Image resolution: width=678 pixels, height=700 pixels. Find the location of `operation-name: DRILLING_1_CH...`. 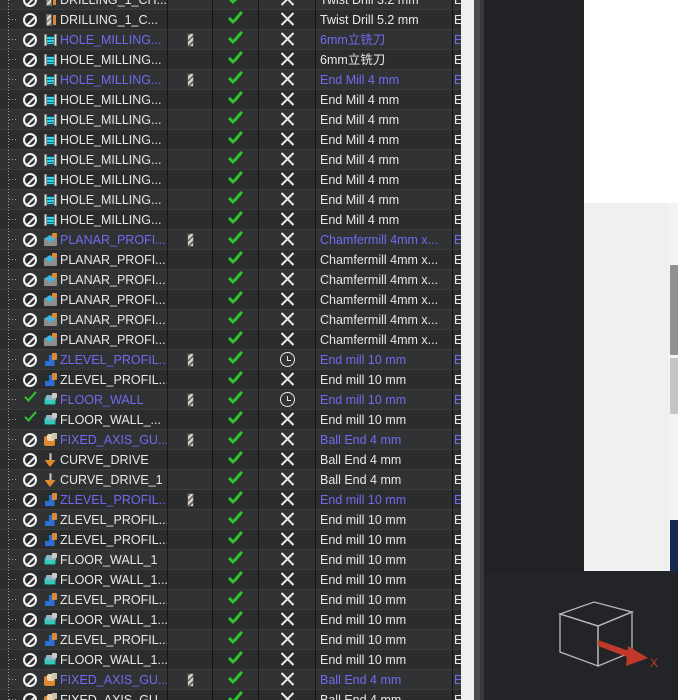

operation-name: DRILLING_1_CH... is located at coordinates (113, 5).